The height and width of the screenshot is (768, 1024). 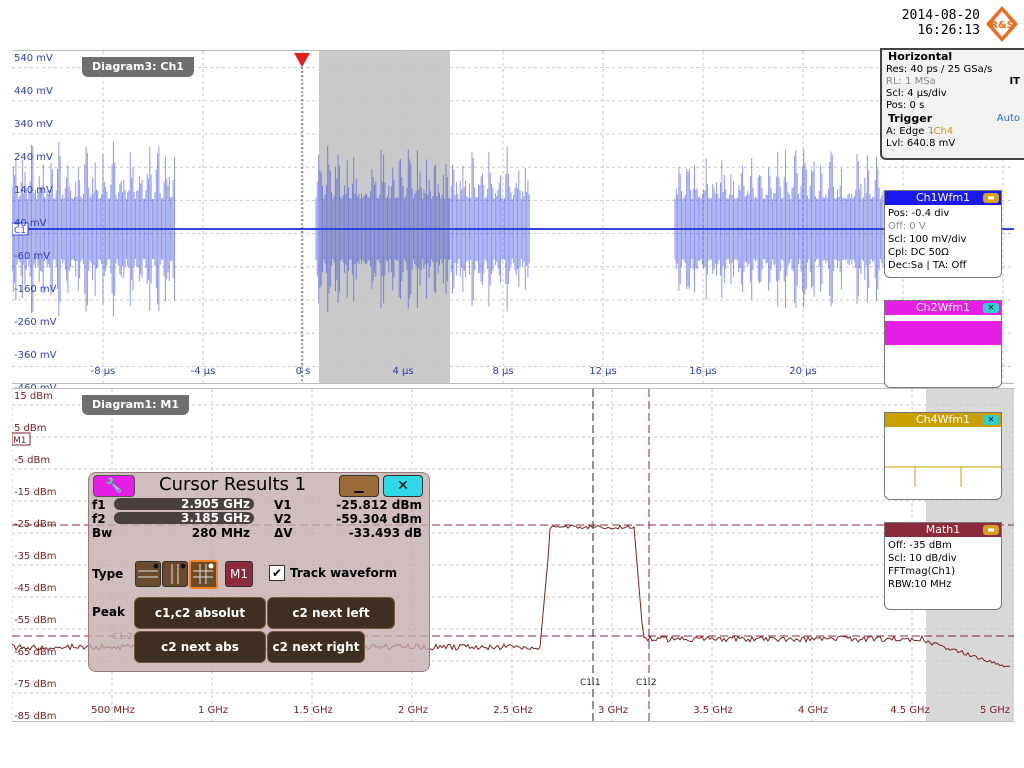 I want to click on time-position: Pos: 0 s, so click(x=953, y=106).